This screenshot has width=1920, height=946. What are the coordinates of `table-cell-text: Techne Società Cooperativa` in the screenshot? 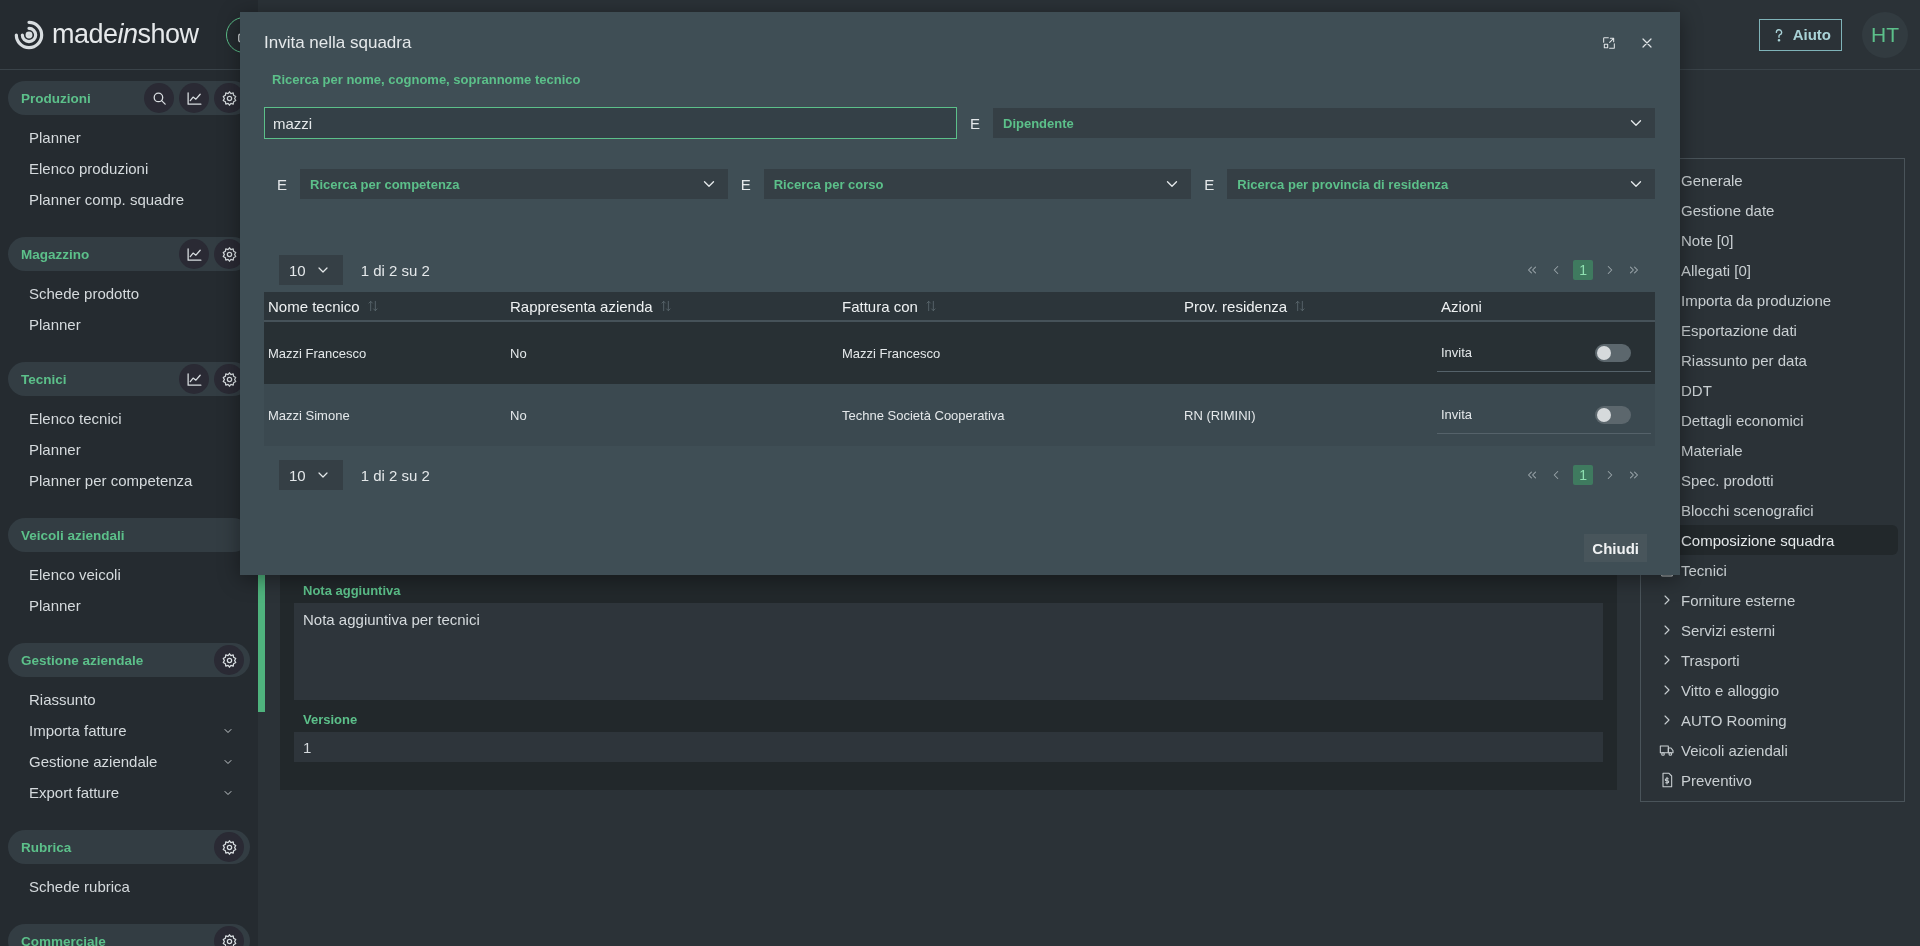 It's located at (923, 415).